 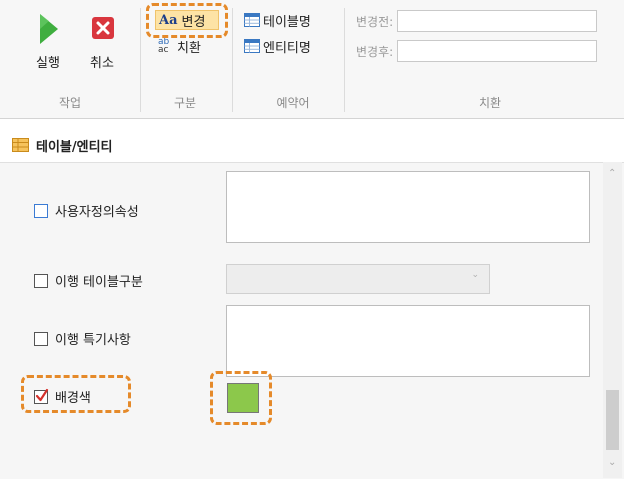 What do you see at coordinates (408, 207) in the screenshot?
I see `user-defined-textarea` at bounding box center [408, 207].